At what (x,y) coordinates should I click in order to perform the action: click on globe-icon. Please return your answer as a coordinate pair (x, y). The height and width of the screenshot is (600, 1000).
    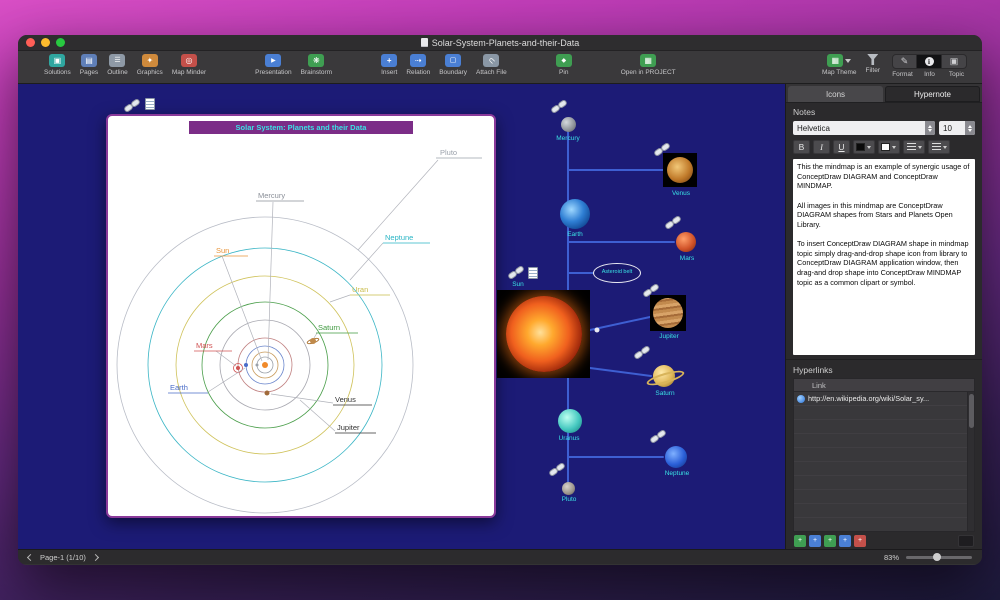
    Looking at the image, I should click on (801, 398).